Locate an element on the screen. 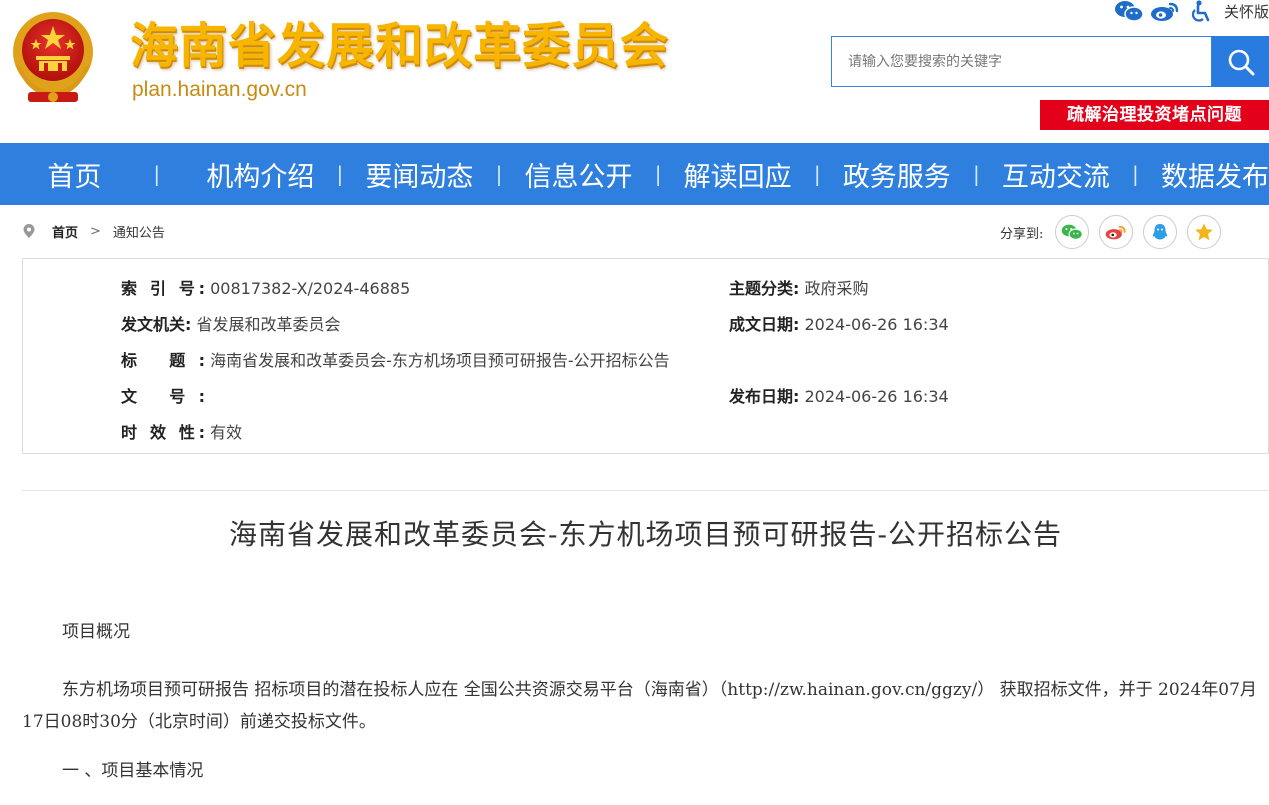 Image resolution: width=1269 pixels, height=805 pixels. nav-item-about: 机构介绍 is located at coordinates (260, 174).